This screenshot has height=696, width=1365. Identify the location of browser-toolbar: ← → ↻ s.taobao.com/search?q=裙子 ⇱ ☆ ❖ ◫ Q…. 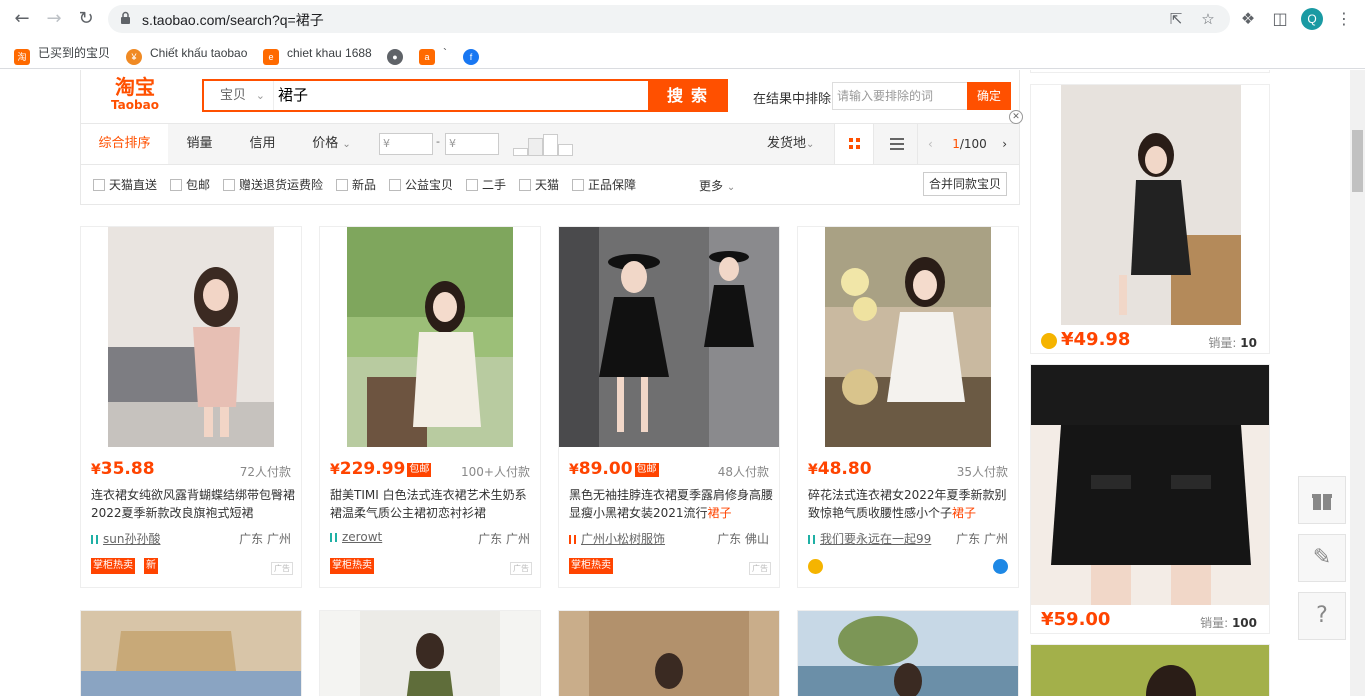
(682, 19).